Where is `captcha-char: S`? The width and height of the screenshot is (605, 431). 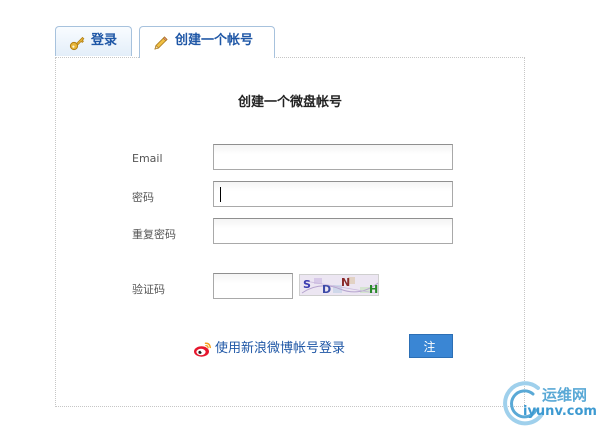 captcha-char: S is located at coordinates (307, 284).